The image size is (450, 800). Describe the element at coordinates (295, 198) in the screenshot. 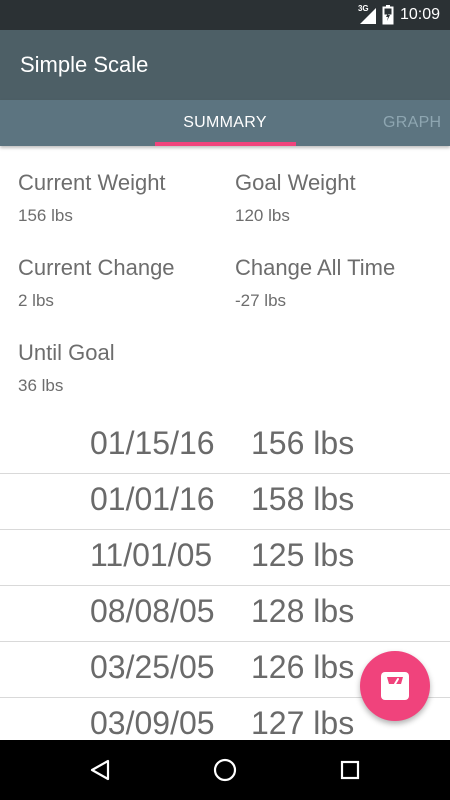

I see `stat-goal-weight: Goal Weight 120 lbs` at that location.